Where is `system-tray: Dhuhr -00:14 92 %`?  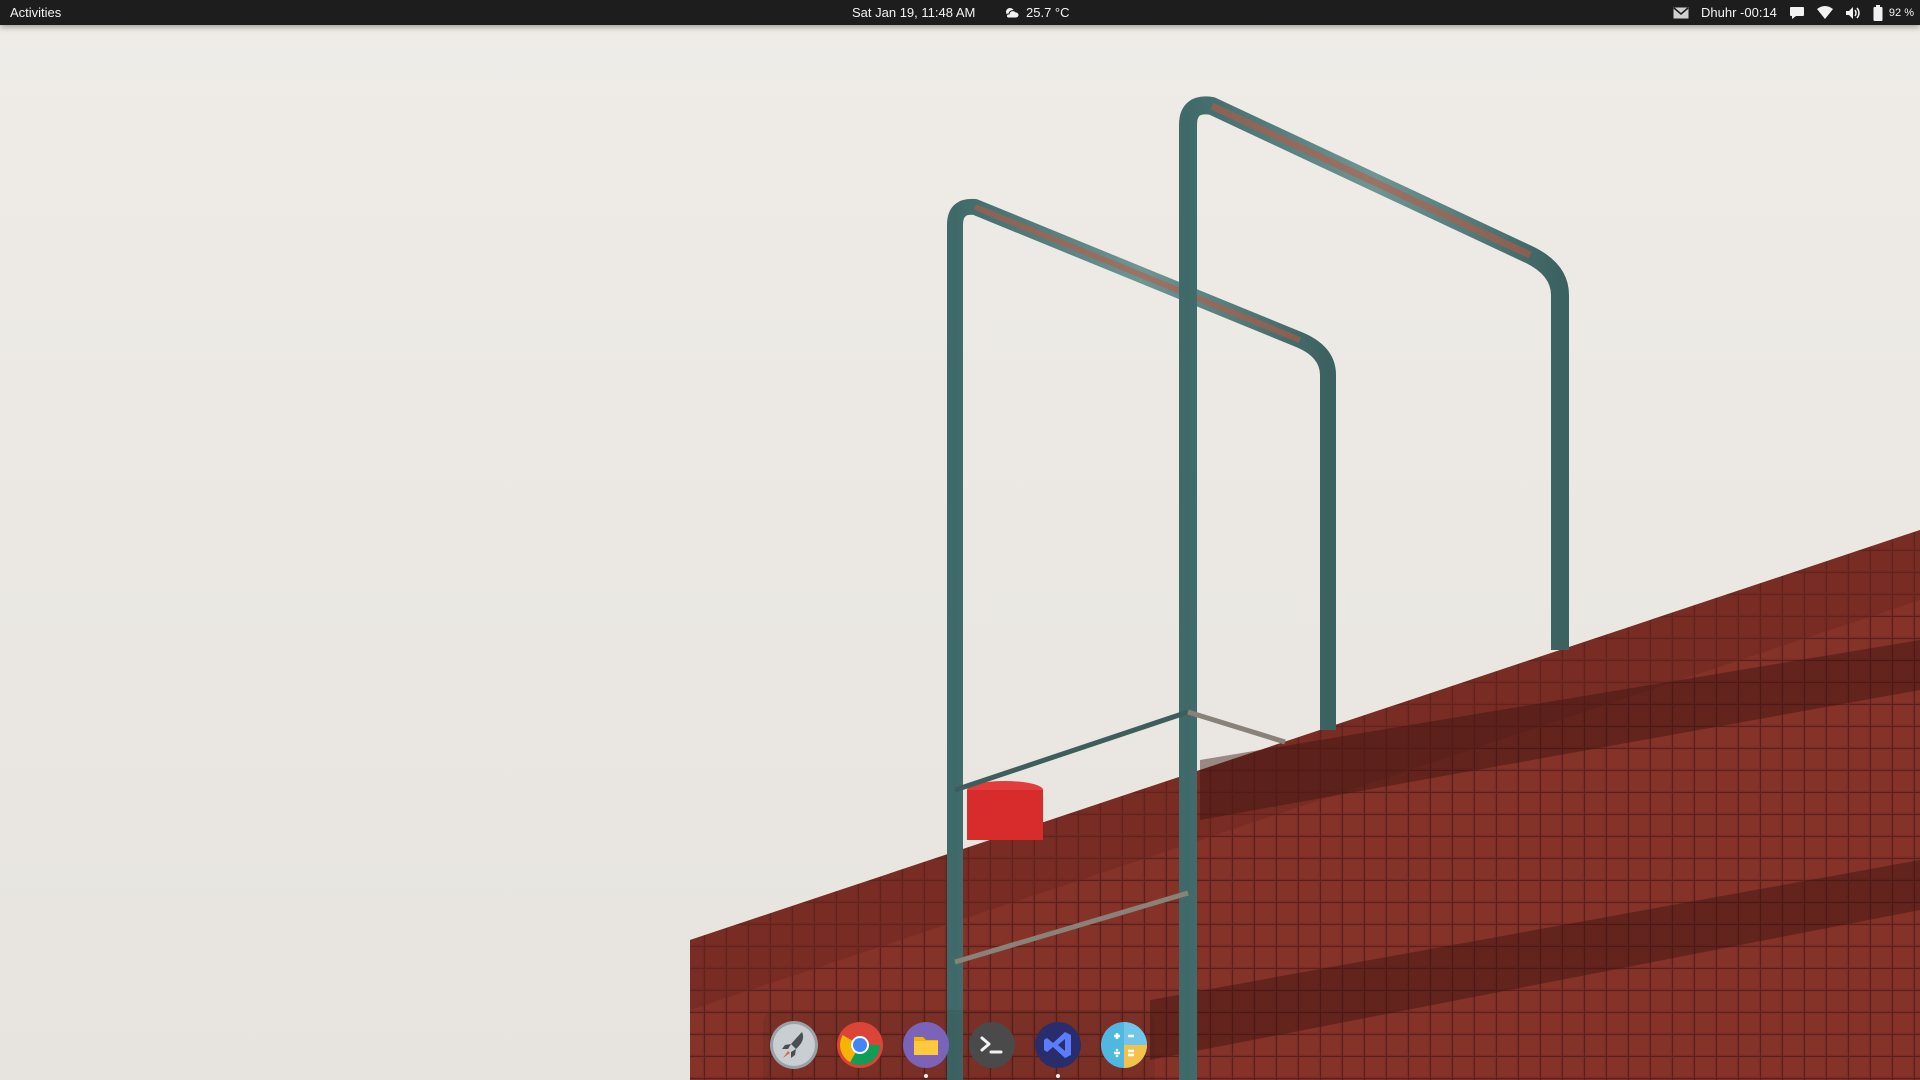
system-tray: Dhuhr -00:14 92 % is located at coordinates (1793, 12).